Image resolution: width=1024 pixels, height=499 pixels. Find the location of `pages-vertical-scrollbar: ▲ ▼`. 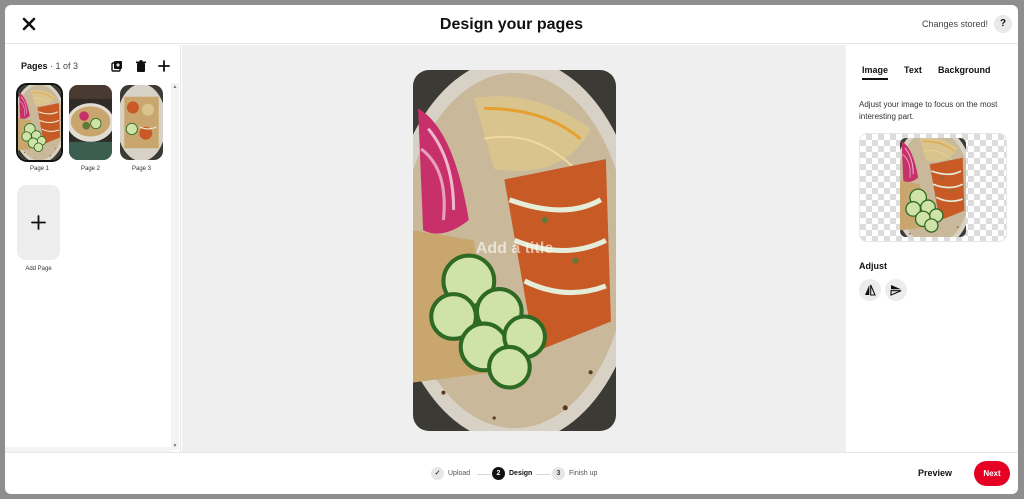

pages-vertical-scrollbar: ▲ ▼ is located at coordinates (175, 266).